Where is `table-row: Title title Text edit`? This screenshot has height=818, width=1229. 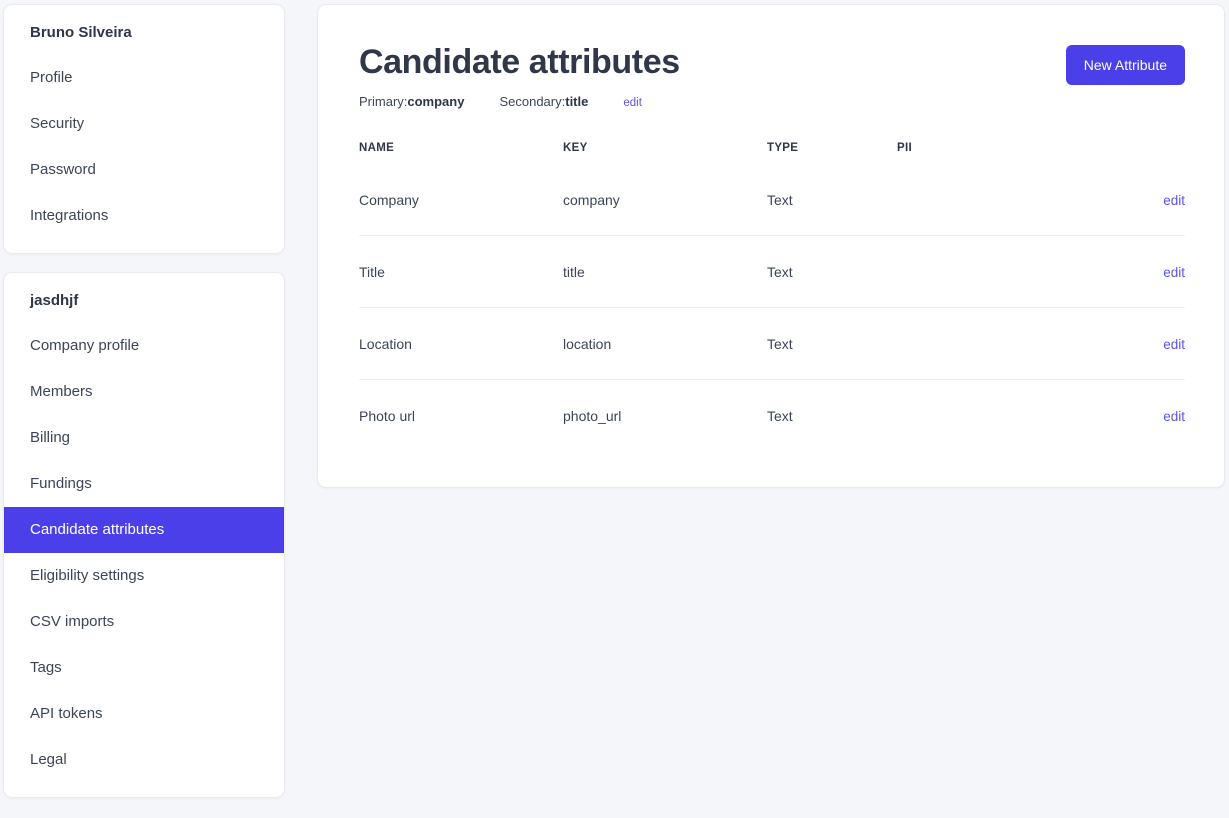
table-row: Title title Text edit is located at coordinates (772, 271).